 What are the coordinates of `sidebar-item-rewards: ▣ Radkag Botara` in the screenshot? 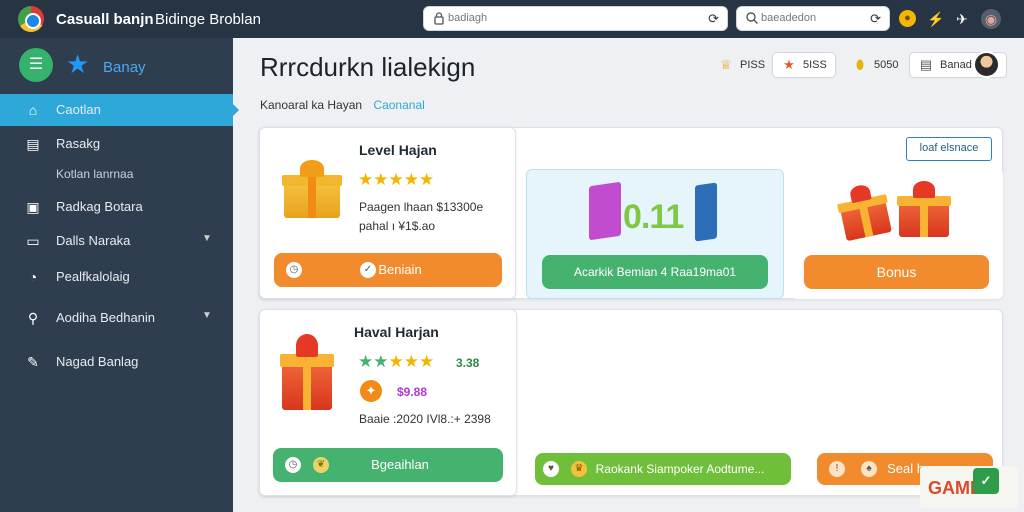 It's located at (116, 207).